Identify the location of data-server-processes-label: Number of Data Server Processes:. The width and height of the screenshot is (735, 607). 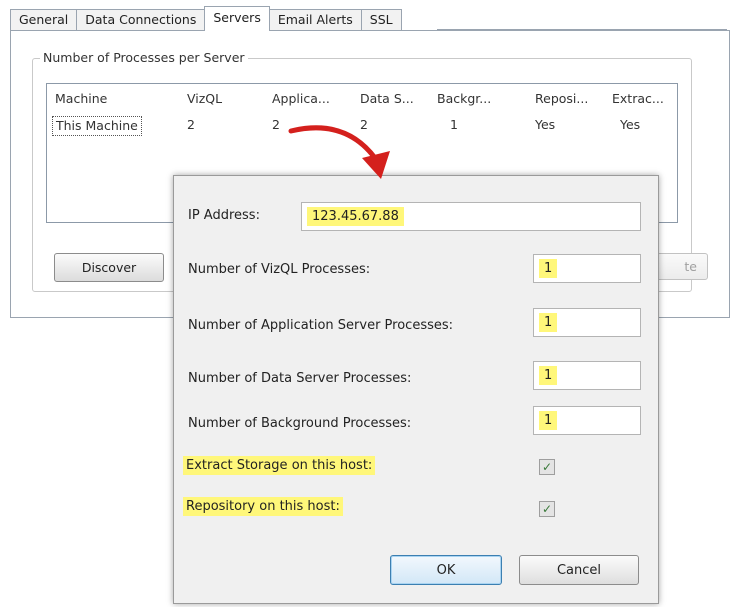
(300, 378).